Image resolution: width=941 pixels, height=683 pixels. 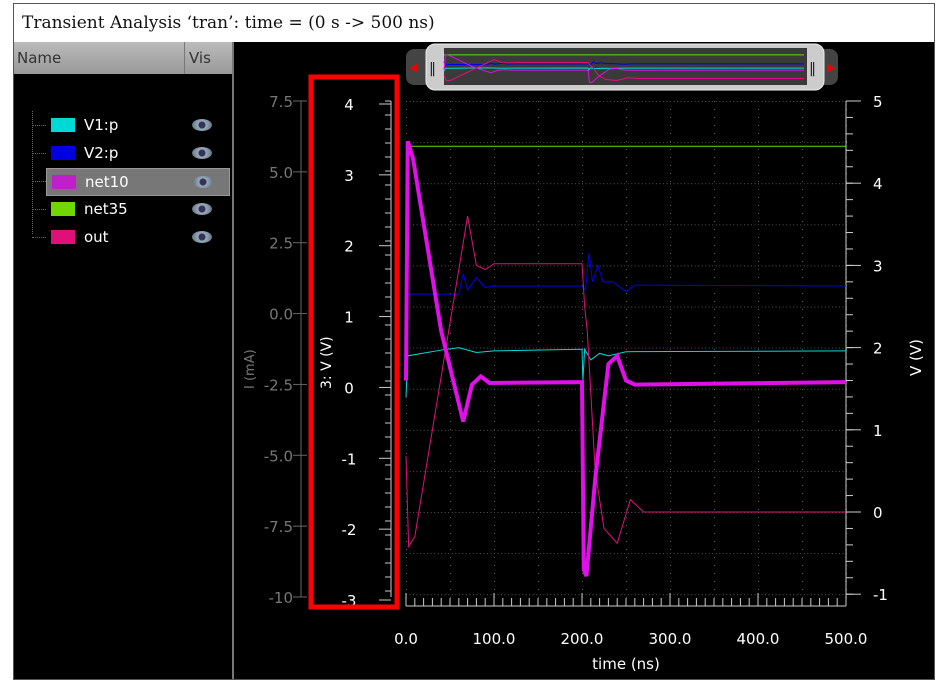 I want to click on scroll-right-arrow-icon: ▶, so click(x=831, y=67).